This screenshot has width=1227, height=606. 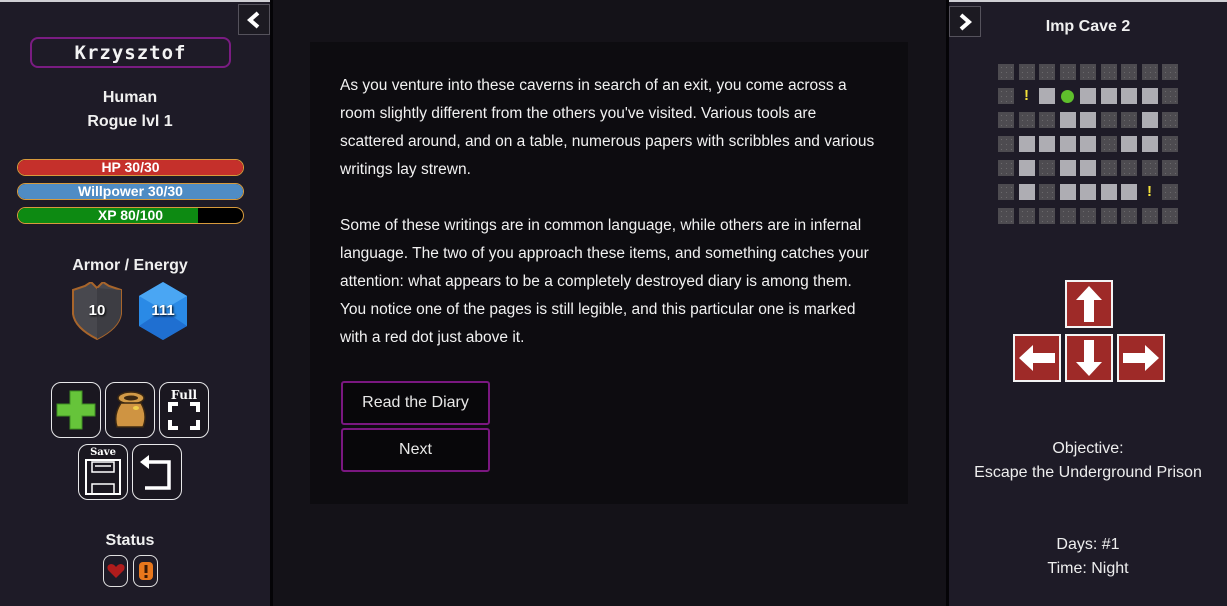 What do you see at coordinates (415, 403) in the screenshot?
I see `read-diary-button: Read the Diary` at bounding box center [415, 403].